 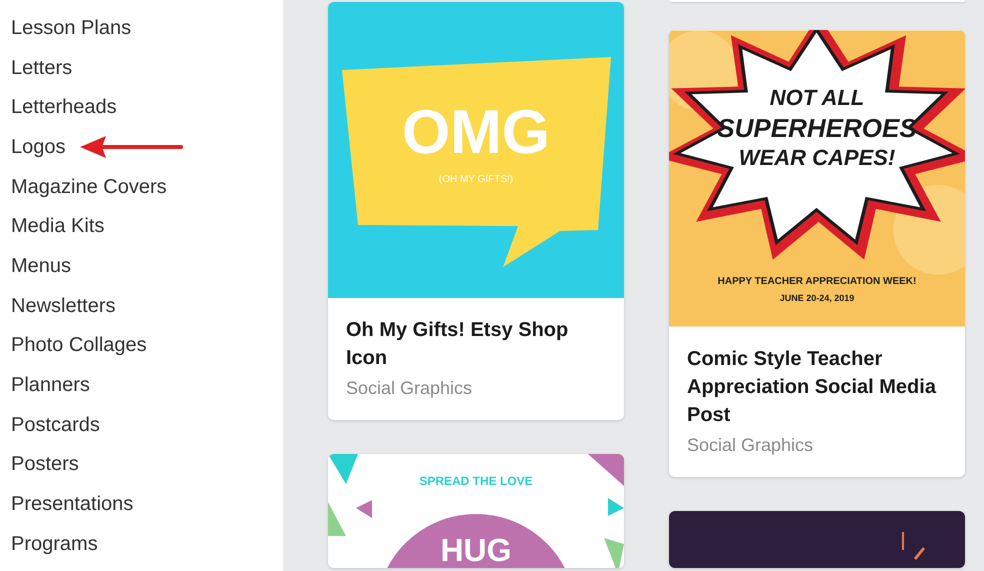 What do you see at coordinates (54, 543) in the screenshot?
I see `sidebar-item: Programs` at bounding box center [54, 543].